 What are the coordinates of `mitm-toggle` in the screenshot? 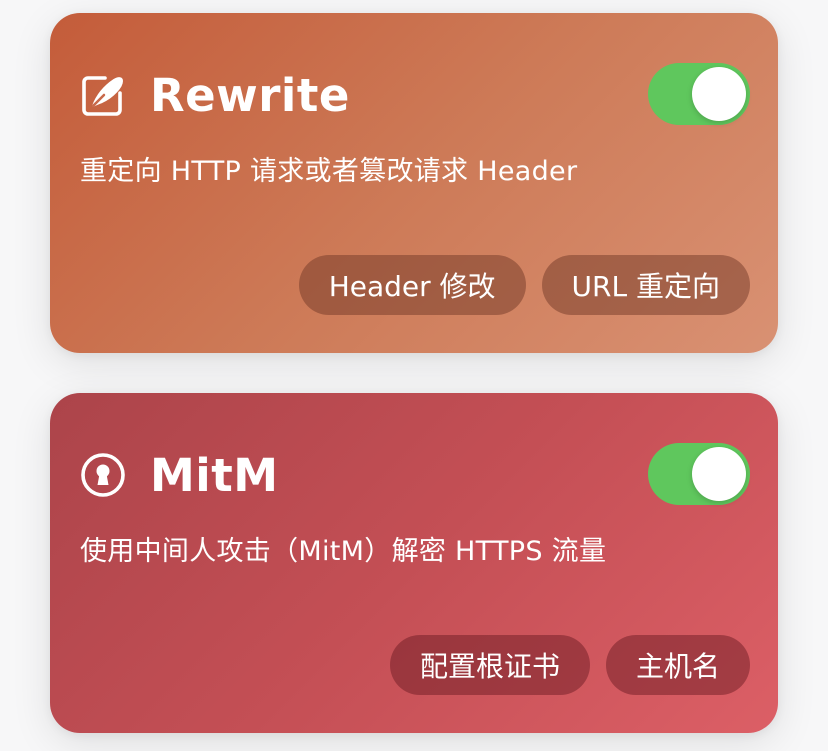 It's located at (699, 474).